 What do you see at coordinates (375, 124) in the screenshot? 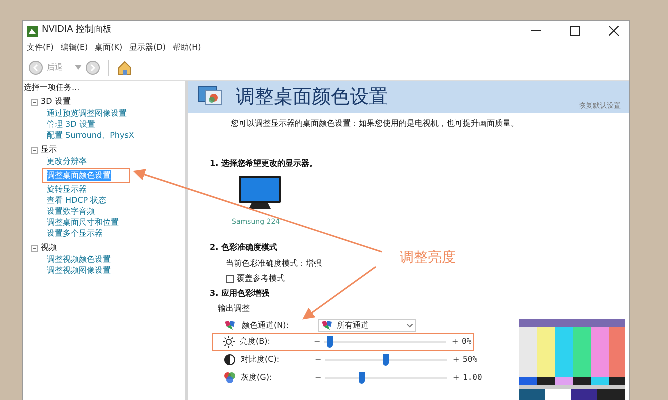
I see `page-description: 您可以调整显示器的桌面颜色设置：如果您使用的是电视机，也可提升画面质量。` at bounding box center [375, 124].